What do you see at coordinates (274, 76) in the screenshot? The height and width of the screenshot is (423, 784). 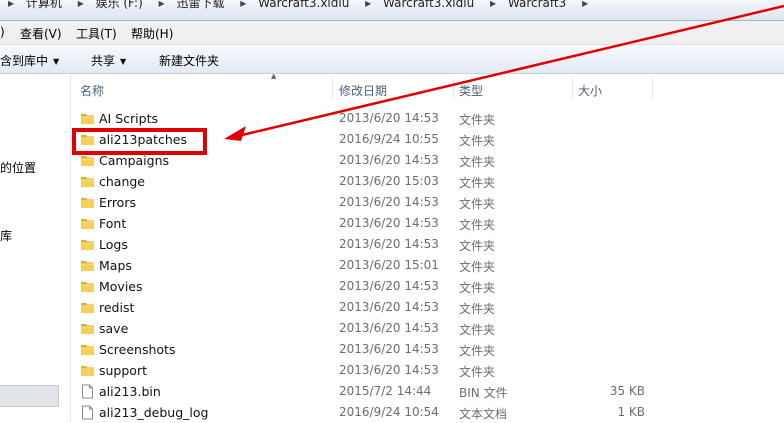 I see `sort-ascending-icon: ▲` at bounding box center [274, 76].